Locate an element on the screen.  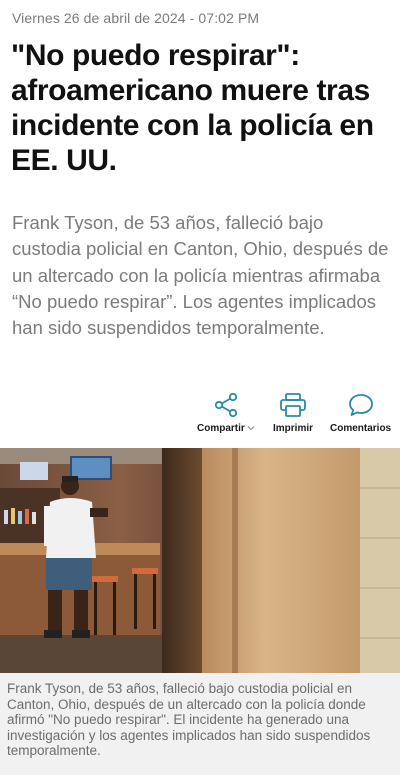
article-actions-bar: Compartir Imprimir Comentarios is located at coordinates (200, 417).